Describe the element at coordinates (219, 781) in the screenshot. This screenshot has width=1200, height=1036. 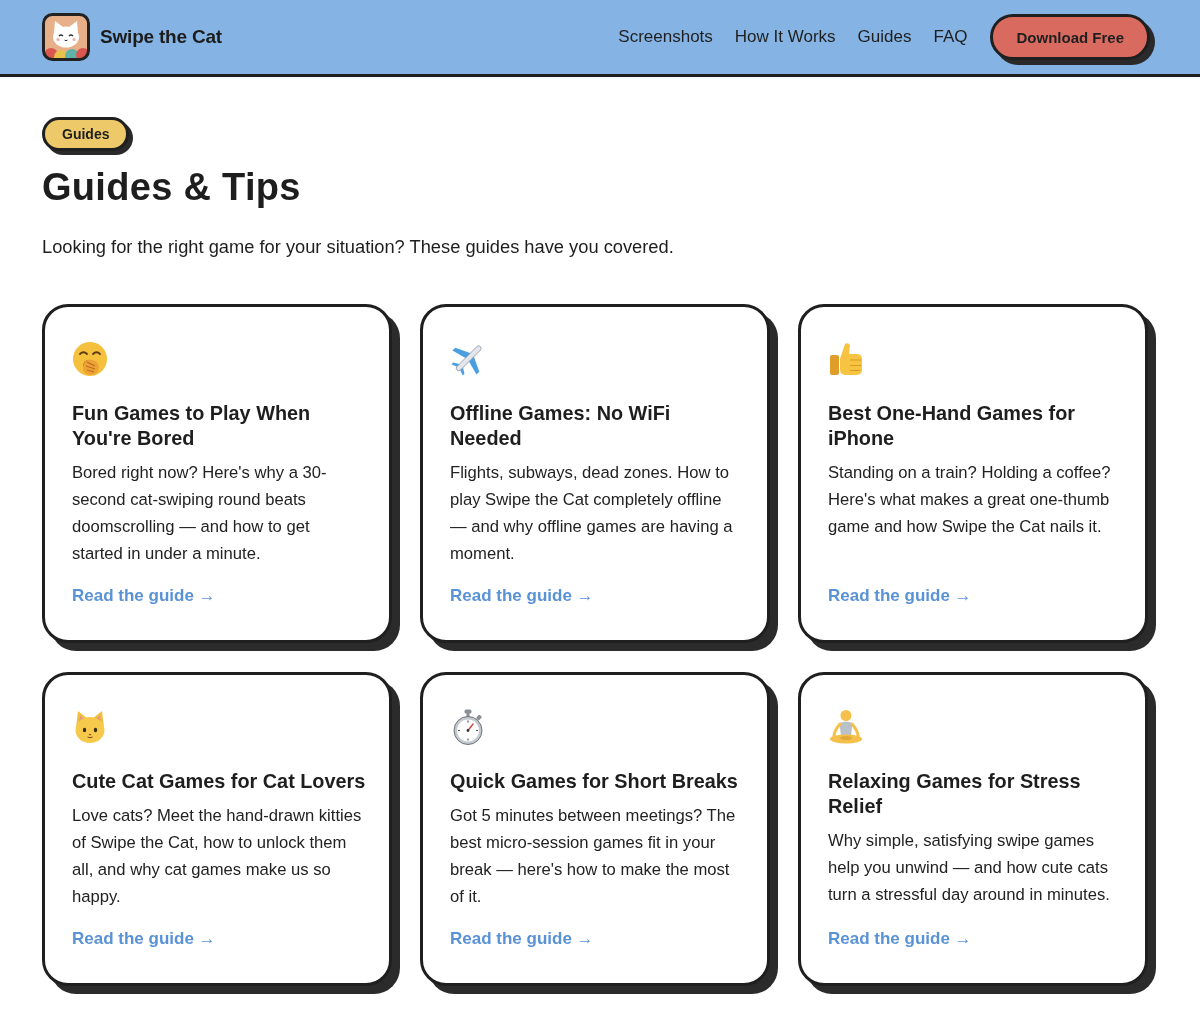
I see `guide-title: Cute Cat Games for Cat Lovers` at that location.